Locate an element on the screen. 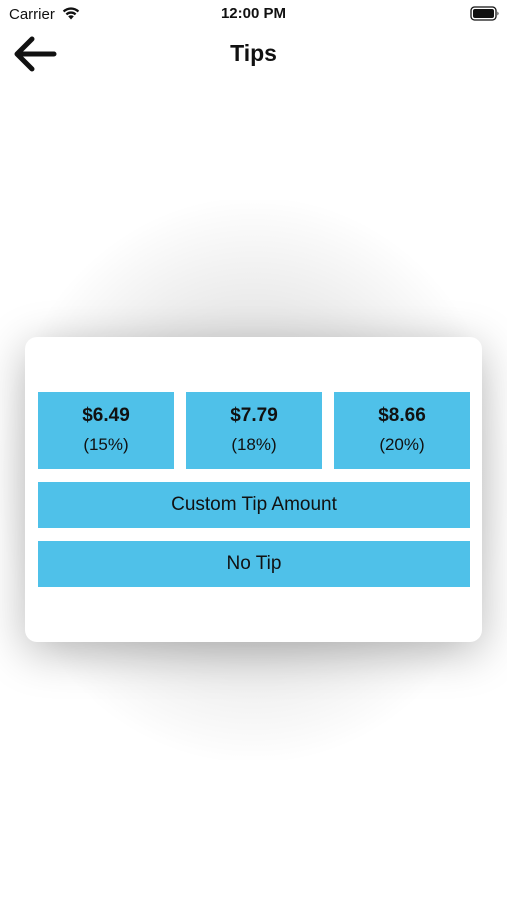  tip-option-20: $8.66 (20%) is located at coordinates (402, 430).